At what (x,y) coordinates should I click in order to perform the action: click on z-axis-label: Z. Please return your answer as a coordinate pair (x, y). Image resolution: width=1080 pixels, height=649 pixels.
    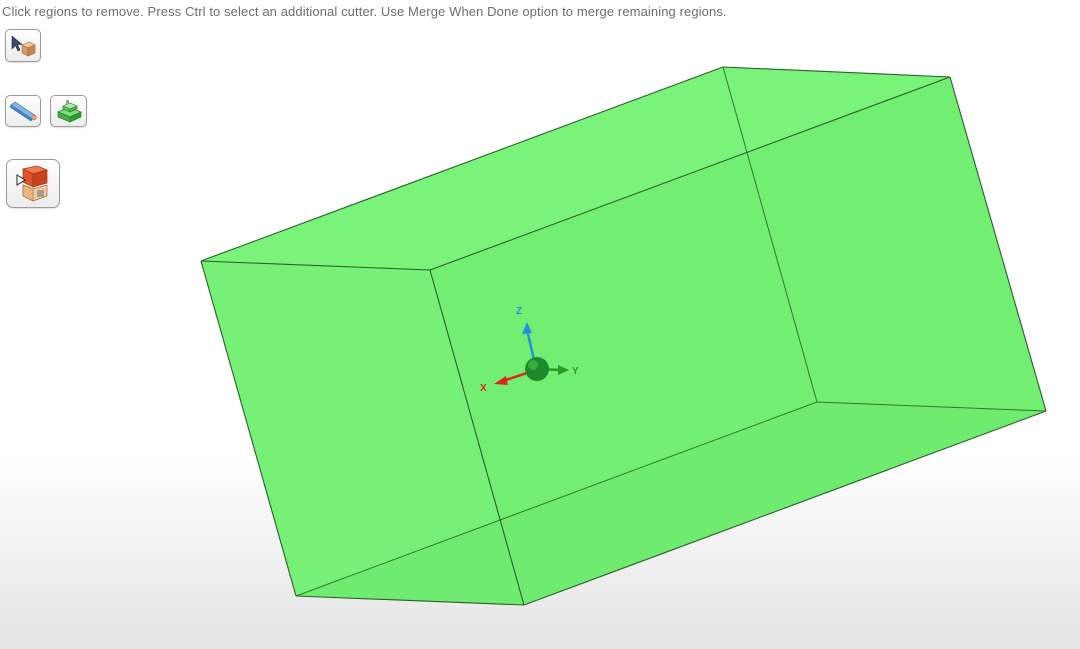
    Looking at the image, I should click on (519, 311).